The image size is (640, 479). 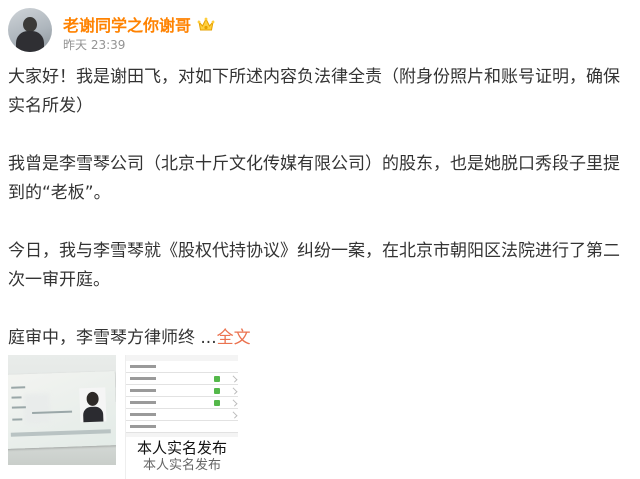 I want to click on id-portrait, so click(x=93, y=405).